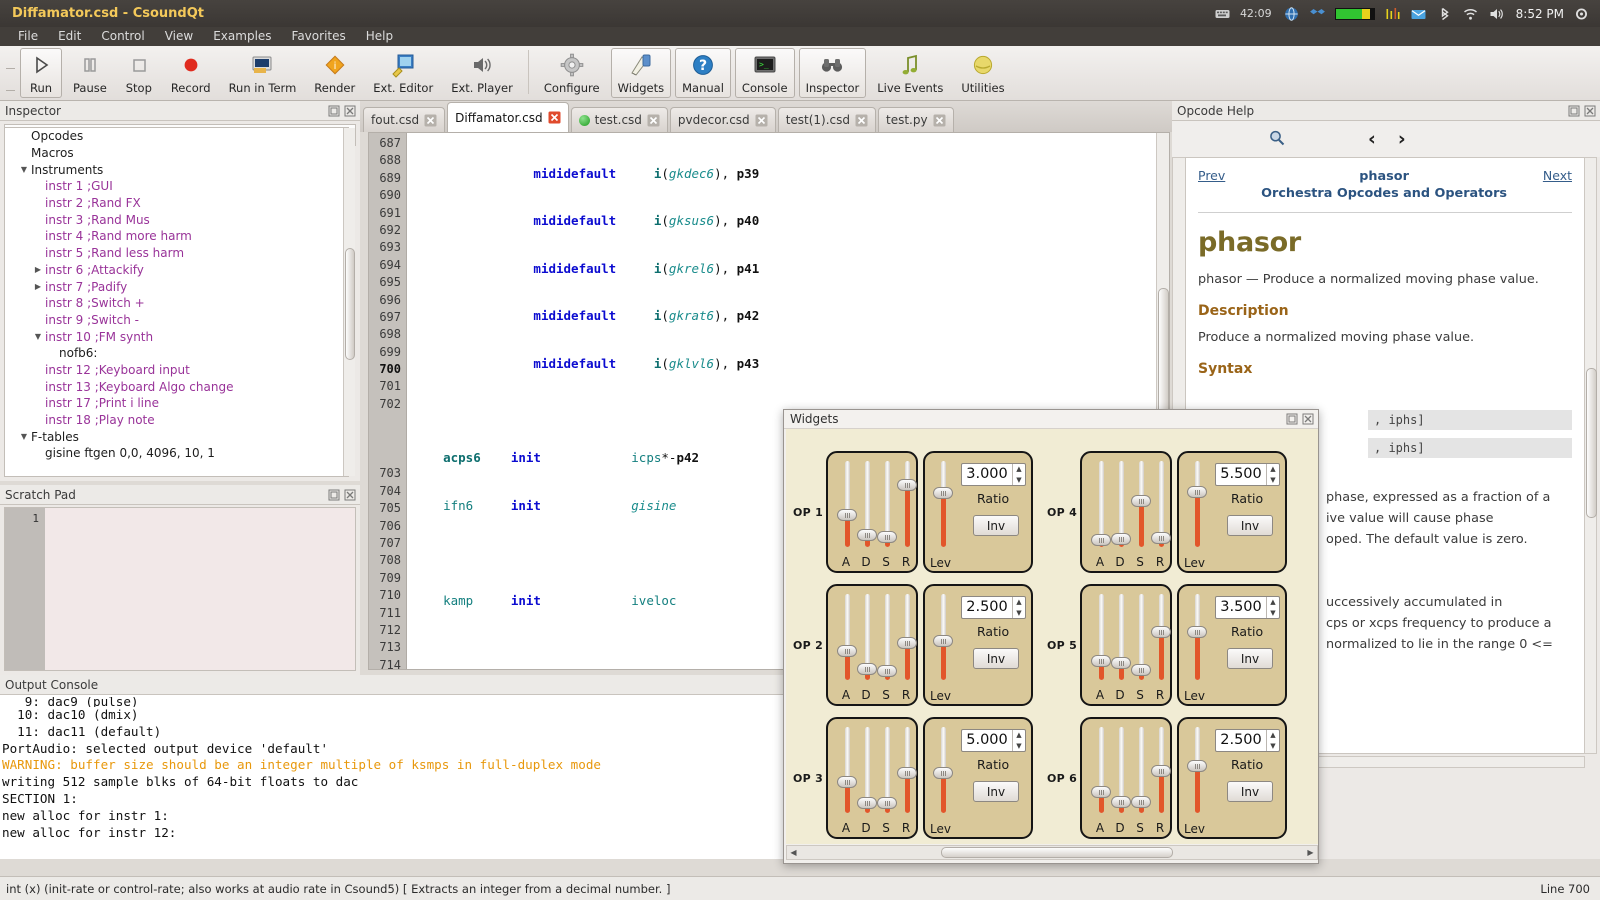  What do you see at coordinates (1540, 14) in the screenshot?
I see `clock-label: 8:52 PM` at bounding box center [1540, 14].